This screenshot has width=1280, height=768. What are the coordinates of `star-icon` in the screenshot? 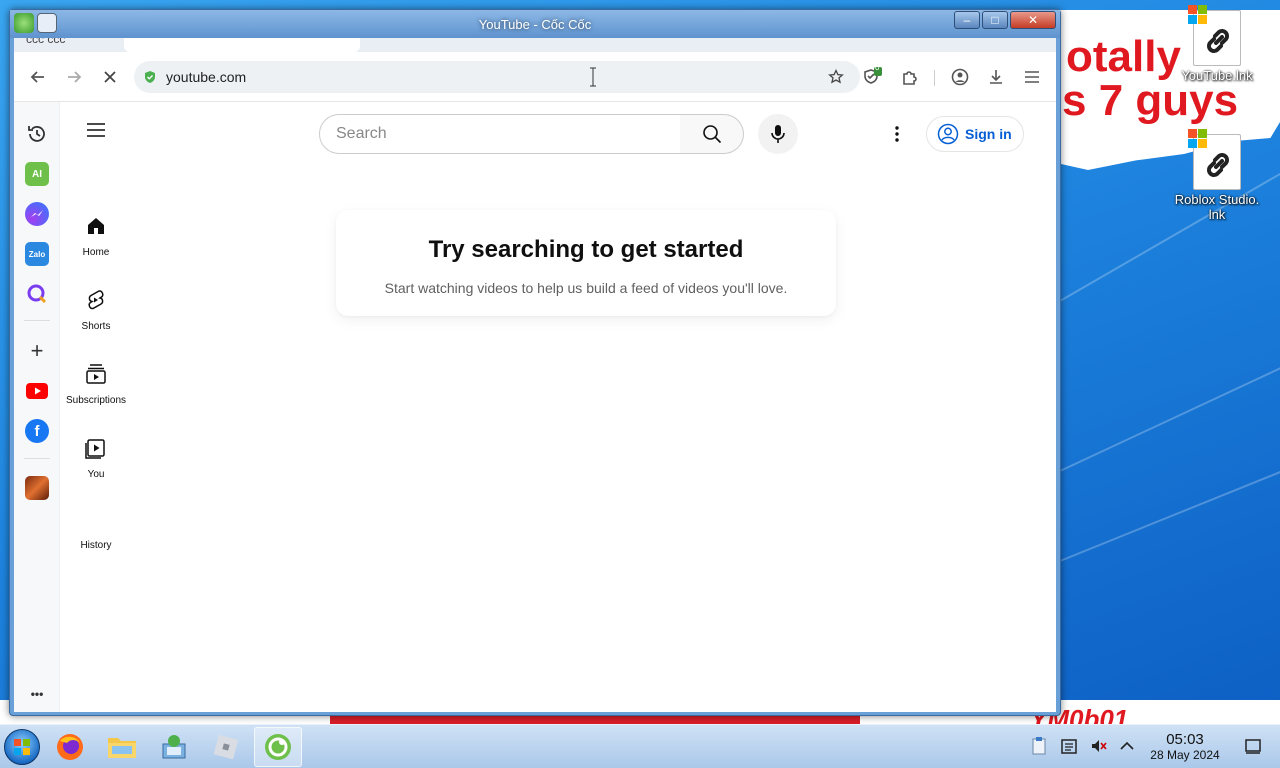 It's located at (836, 76).